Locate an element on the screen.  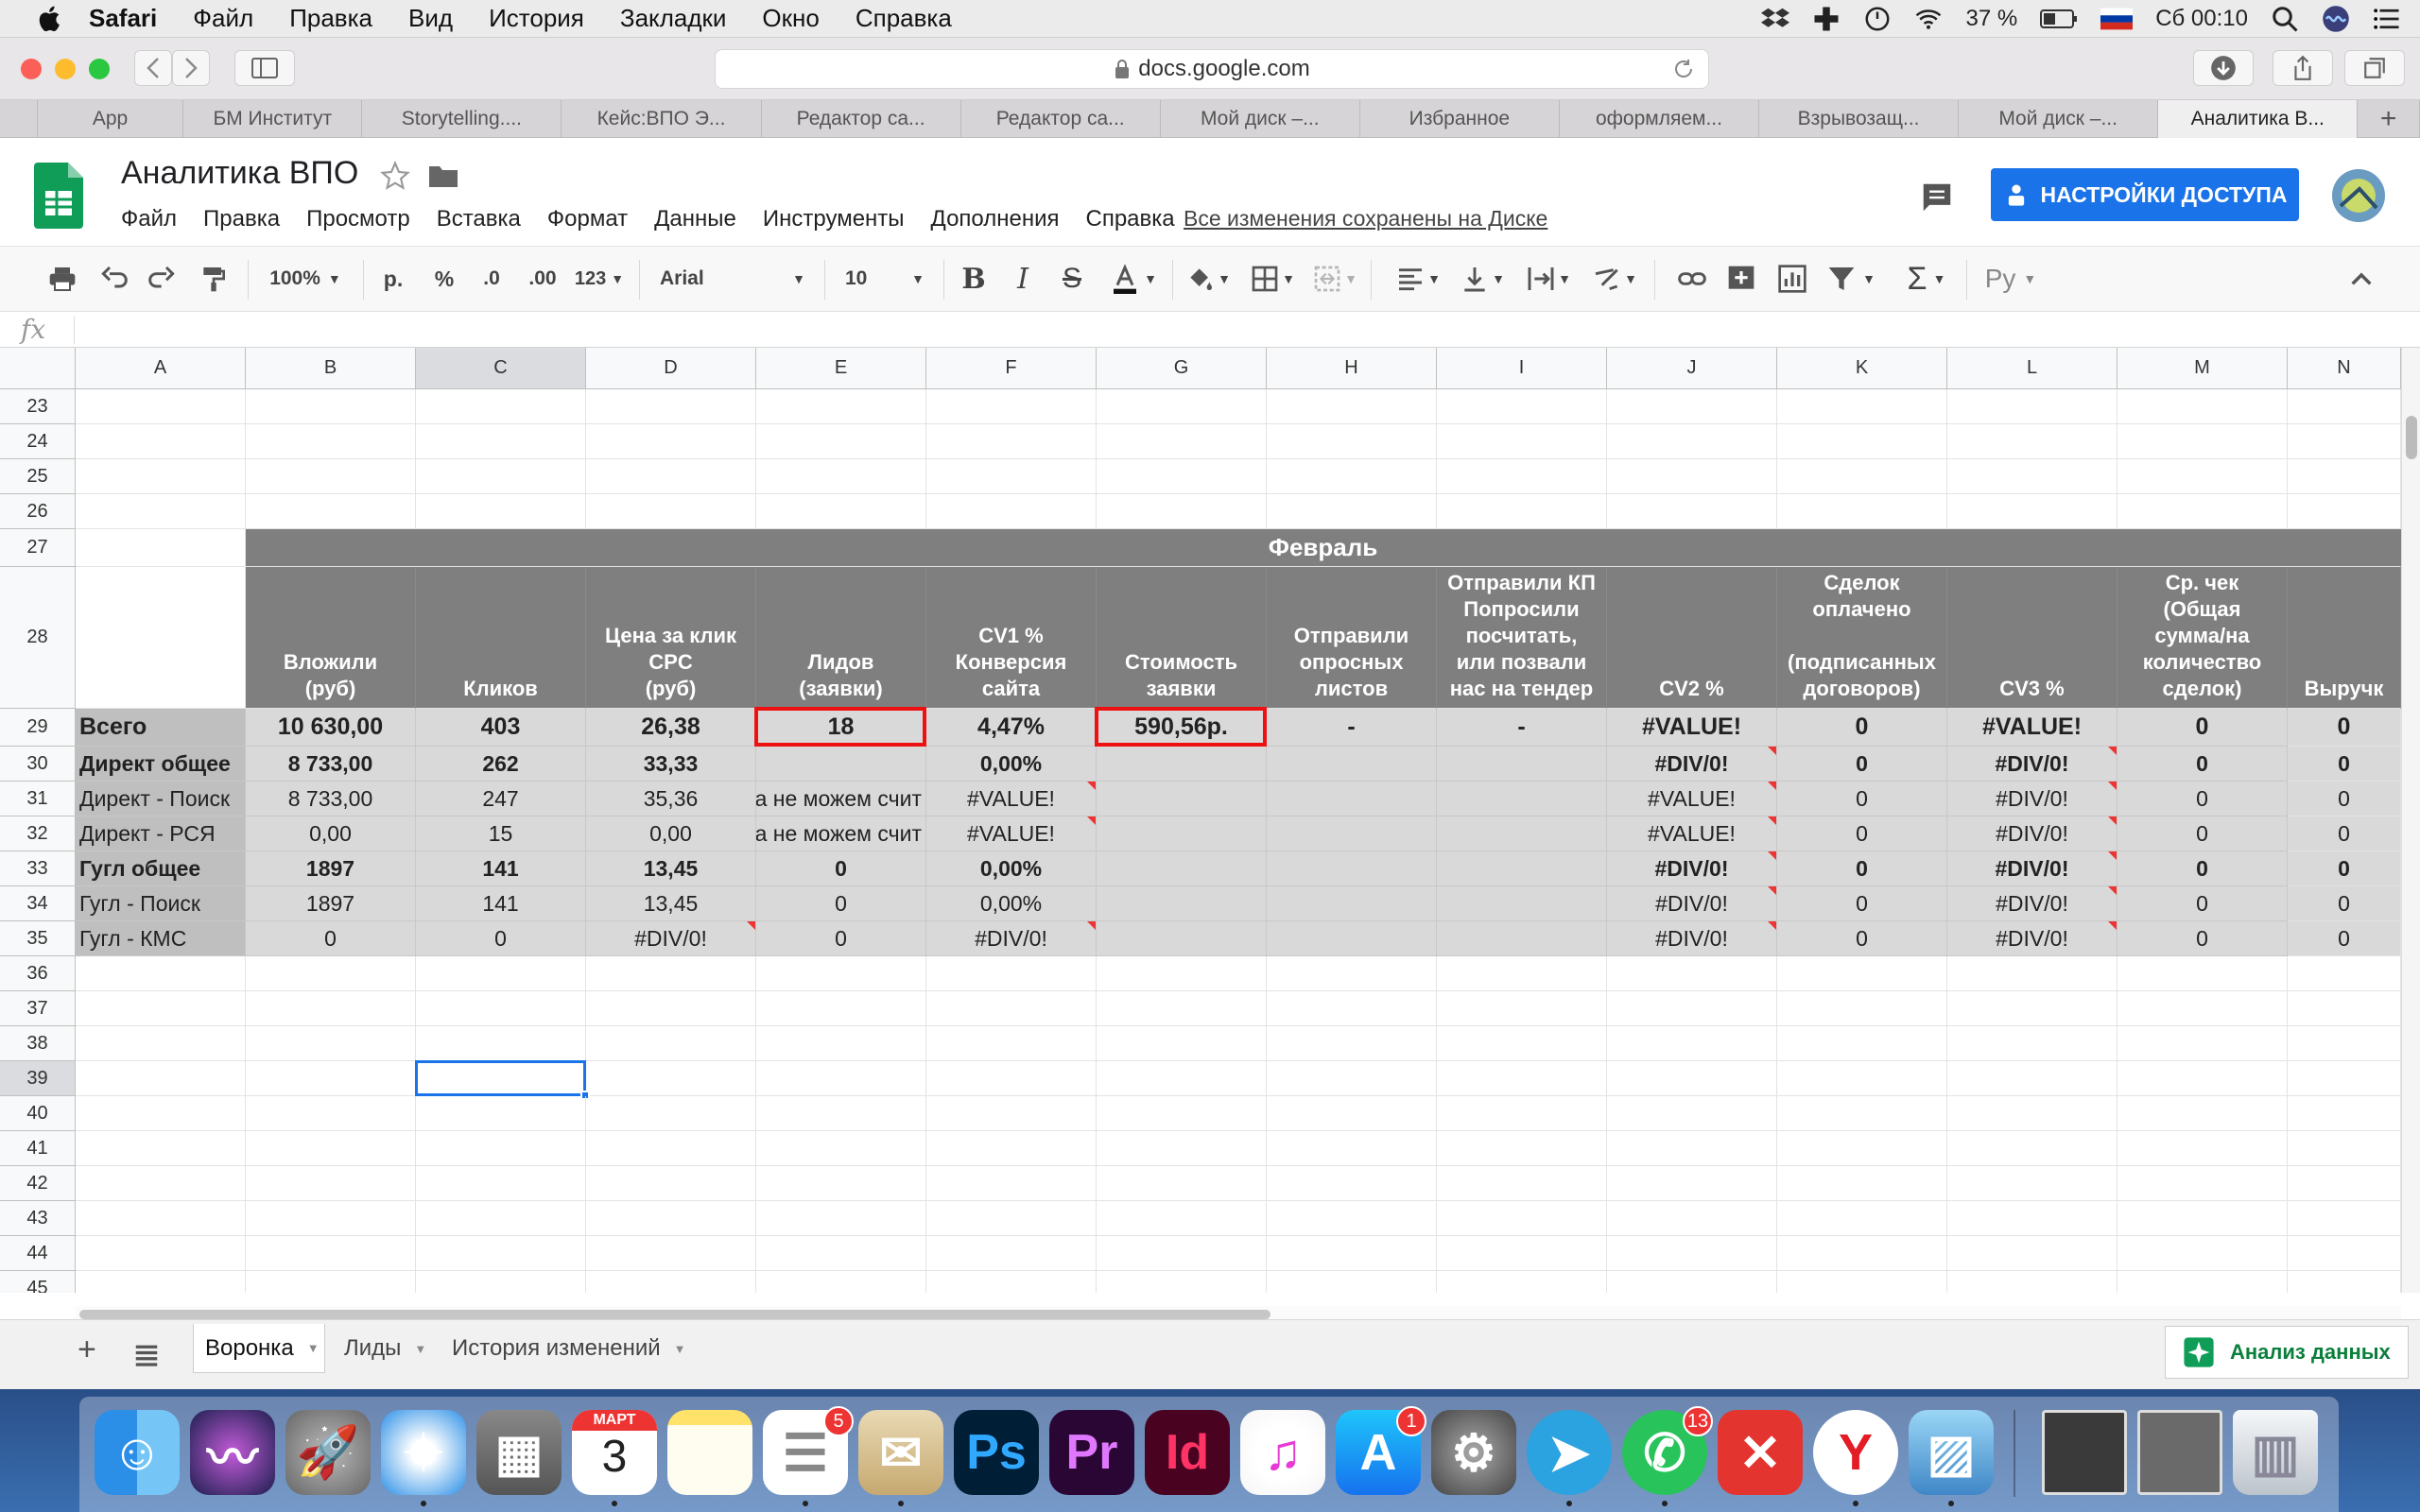
column-header-N: N is located at coordinates (2345, 368).